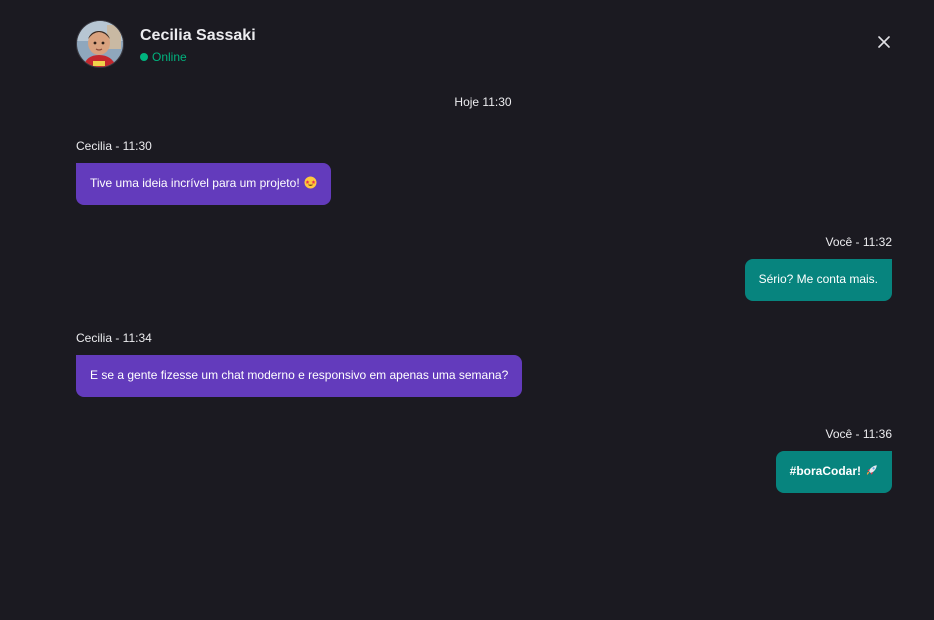 The height and width of the screenshot is (620, 934). I want to click on message-text: Tive uma ideia incrível para um projeto!, so click(195, 183).